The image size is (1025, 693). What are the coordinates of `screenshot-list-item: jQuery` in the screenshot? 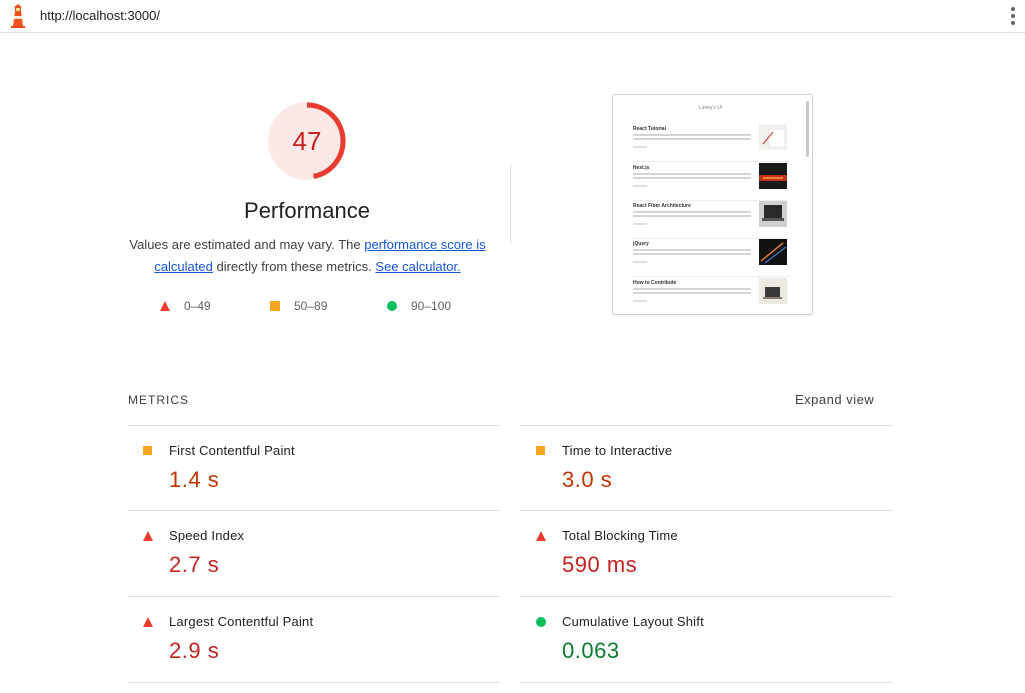 It's located at (711, 258).